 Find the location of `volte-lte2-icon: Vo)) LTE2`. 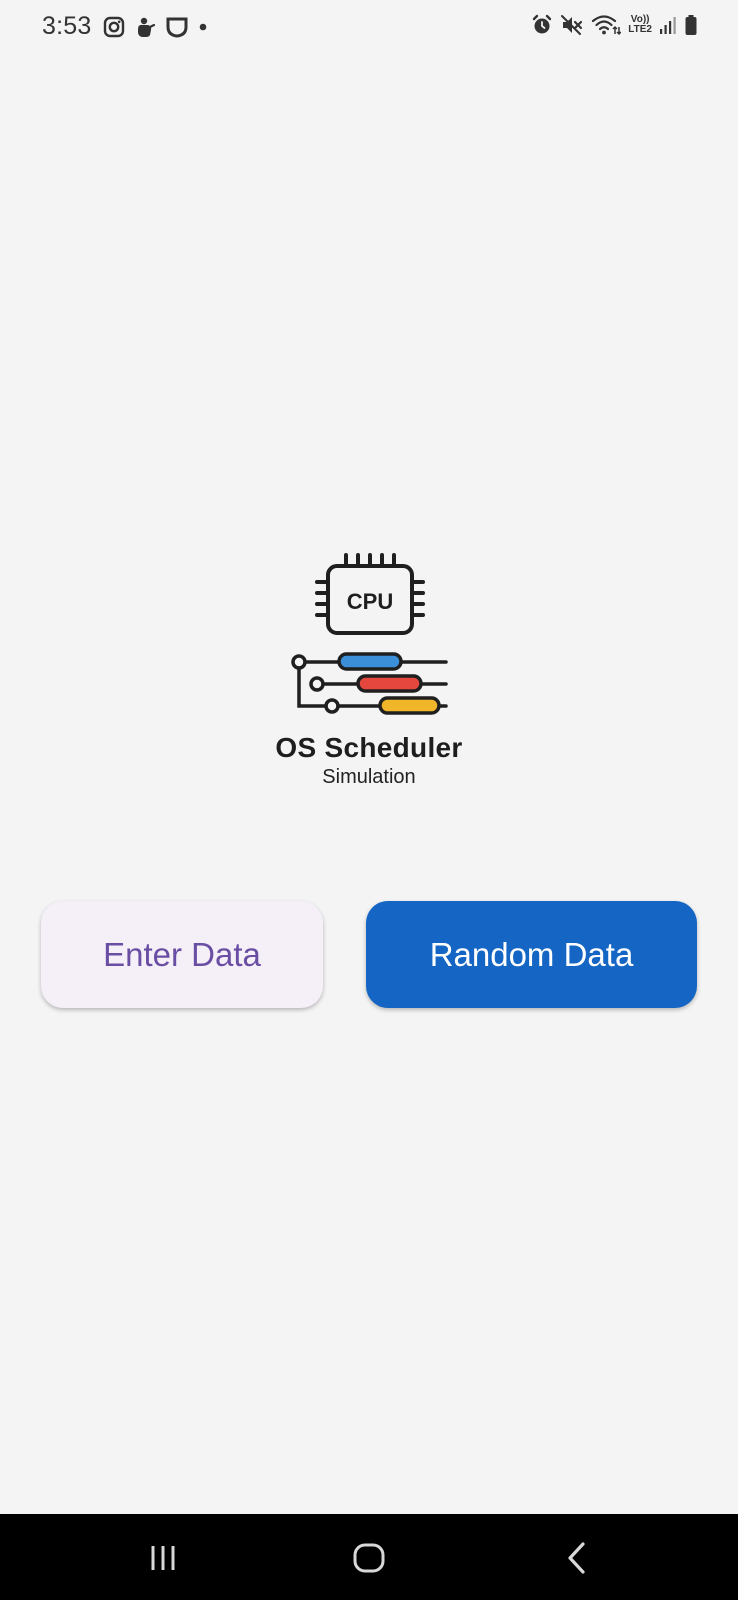

volte-lte2-icon: Vo)) LTE2 is located at coordinates (640, 25).